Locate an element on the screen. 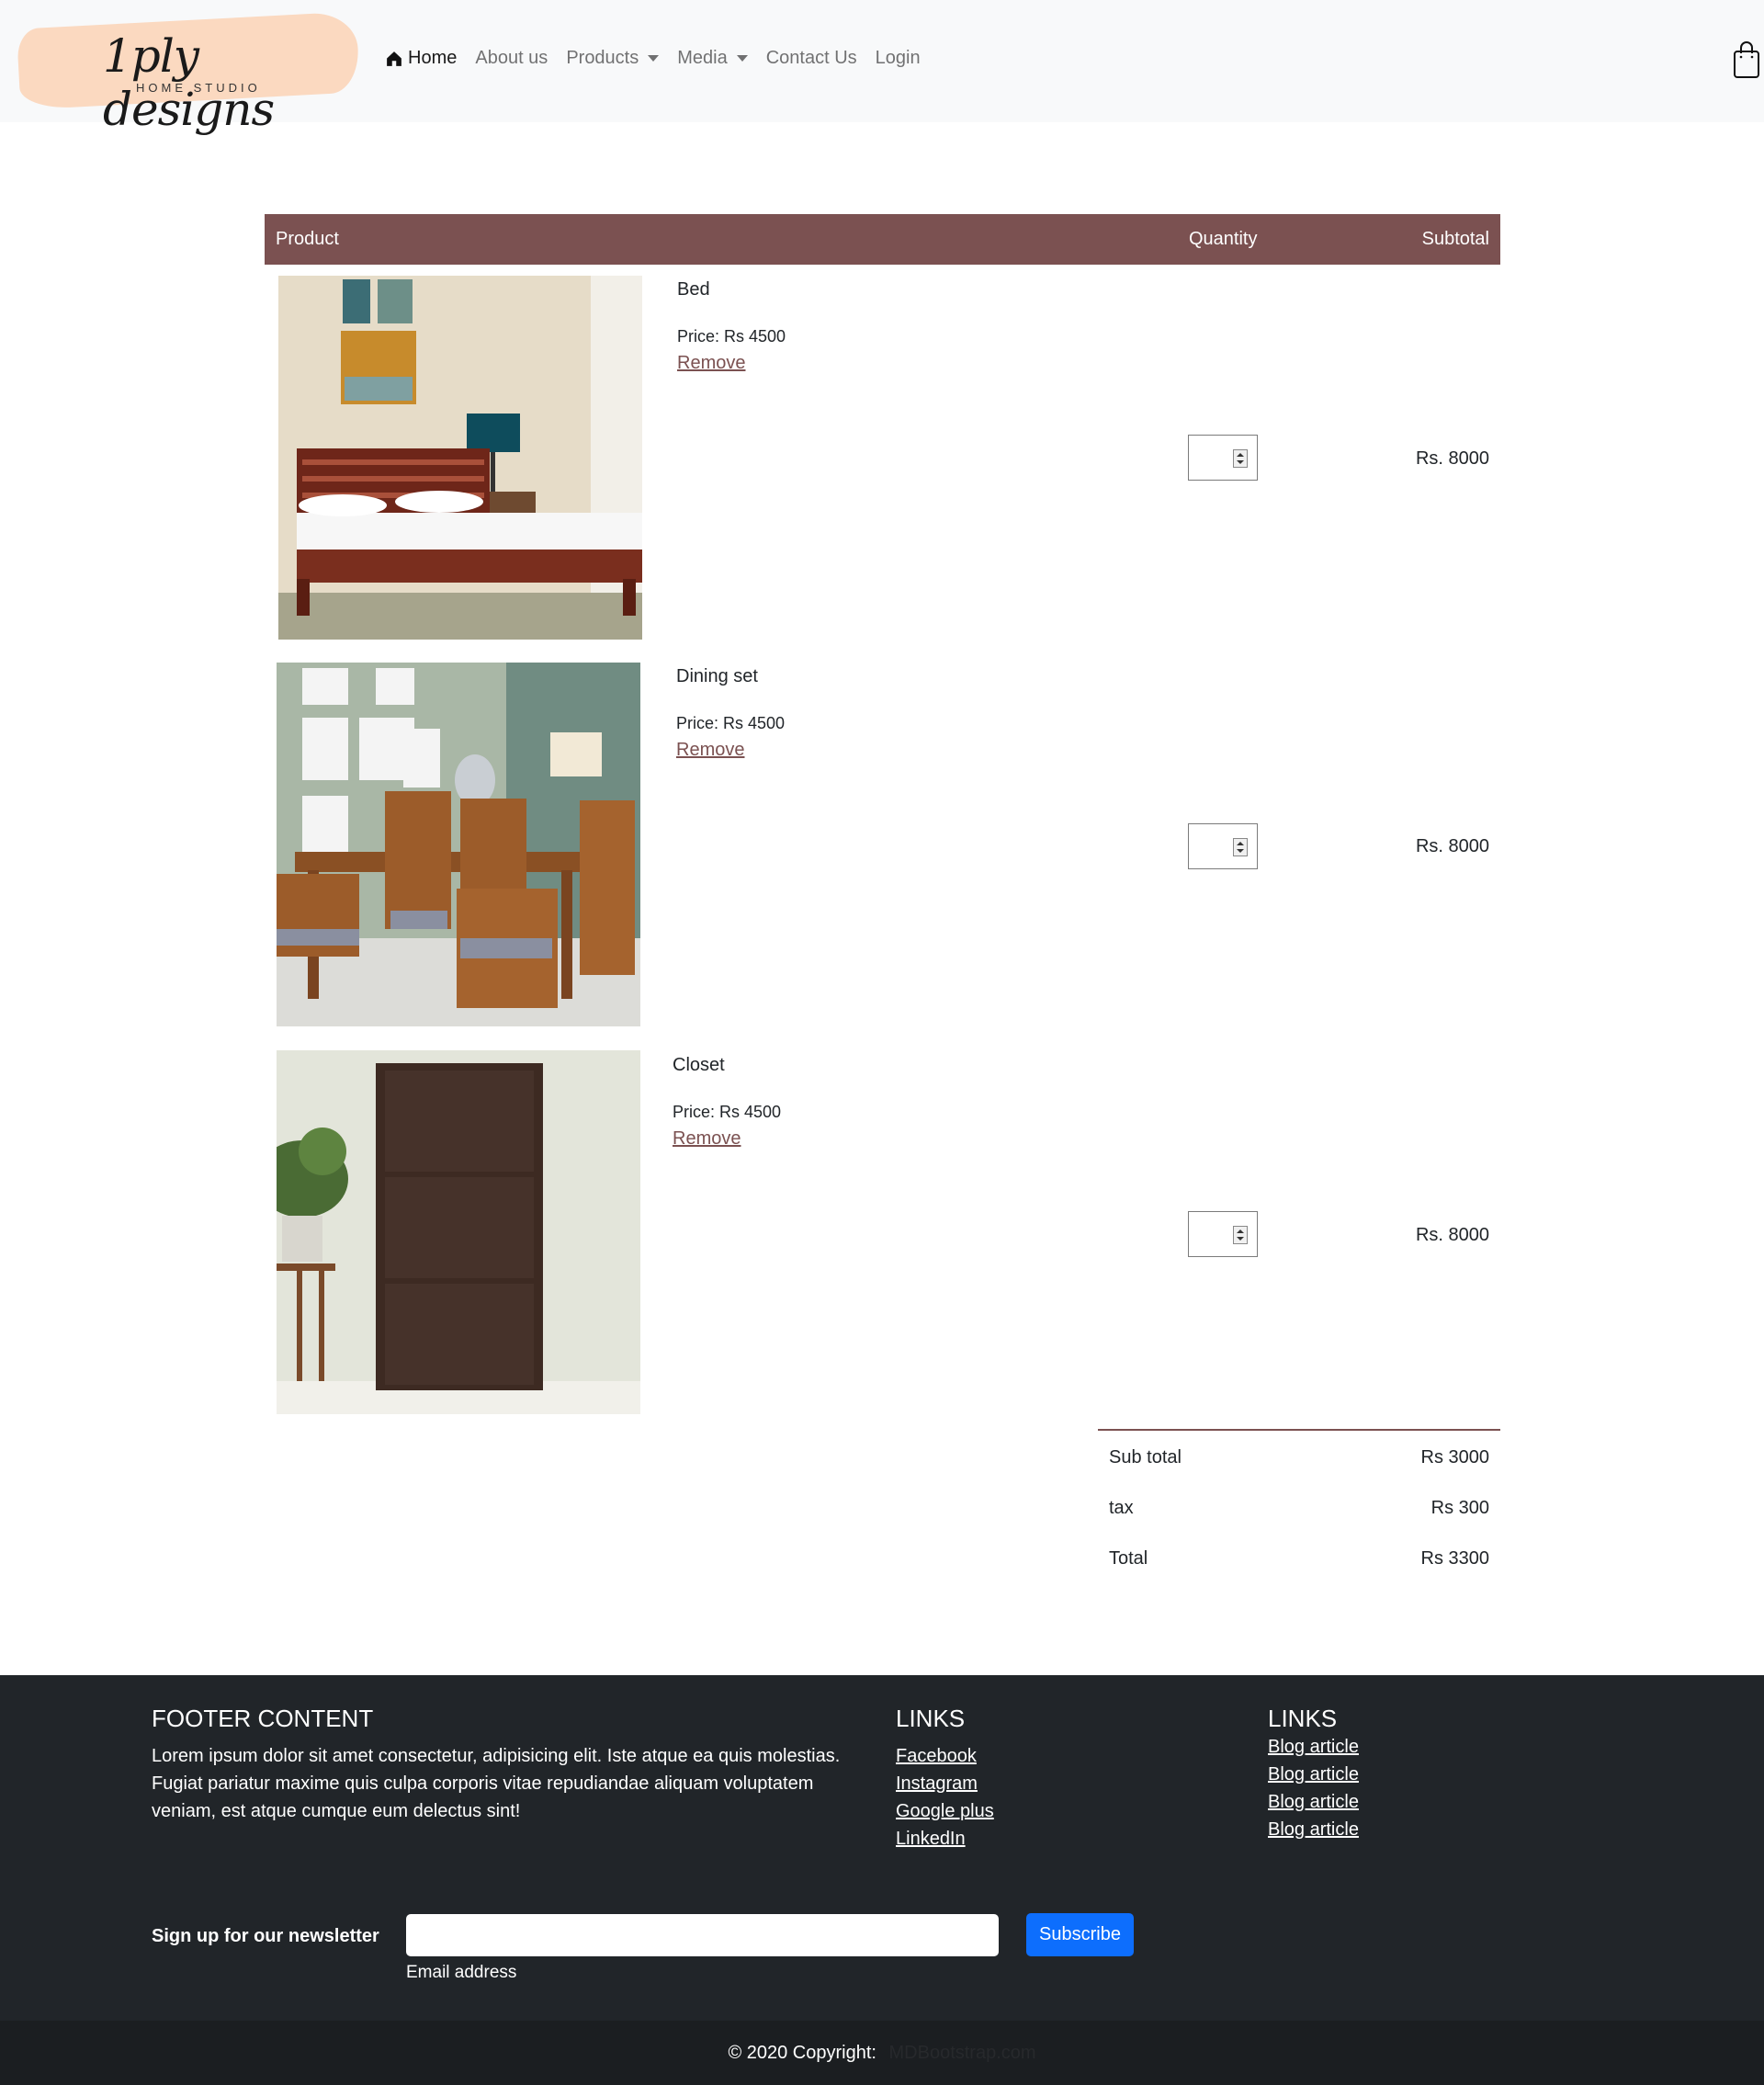 Image resolution: width=1764 pixels, height=2085 pixels. footer-link-google-plus: Google plus is located at coordinates (945, 1811).